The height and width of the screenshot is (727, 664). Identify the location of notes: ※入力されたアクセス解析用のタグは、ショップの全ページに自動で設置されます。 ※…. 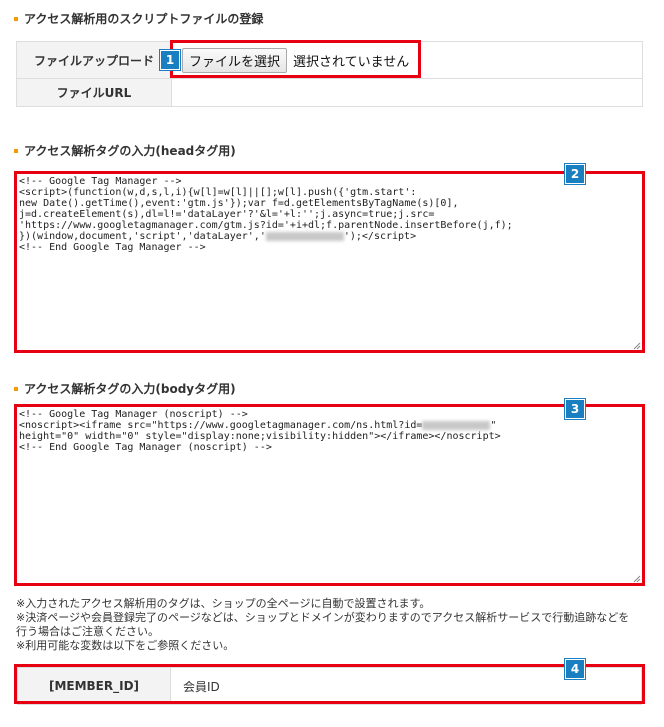
(331, 625).